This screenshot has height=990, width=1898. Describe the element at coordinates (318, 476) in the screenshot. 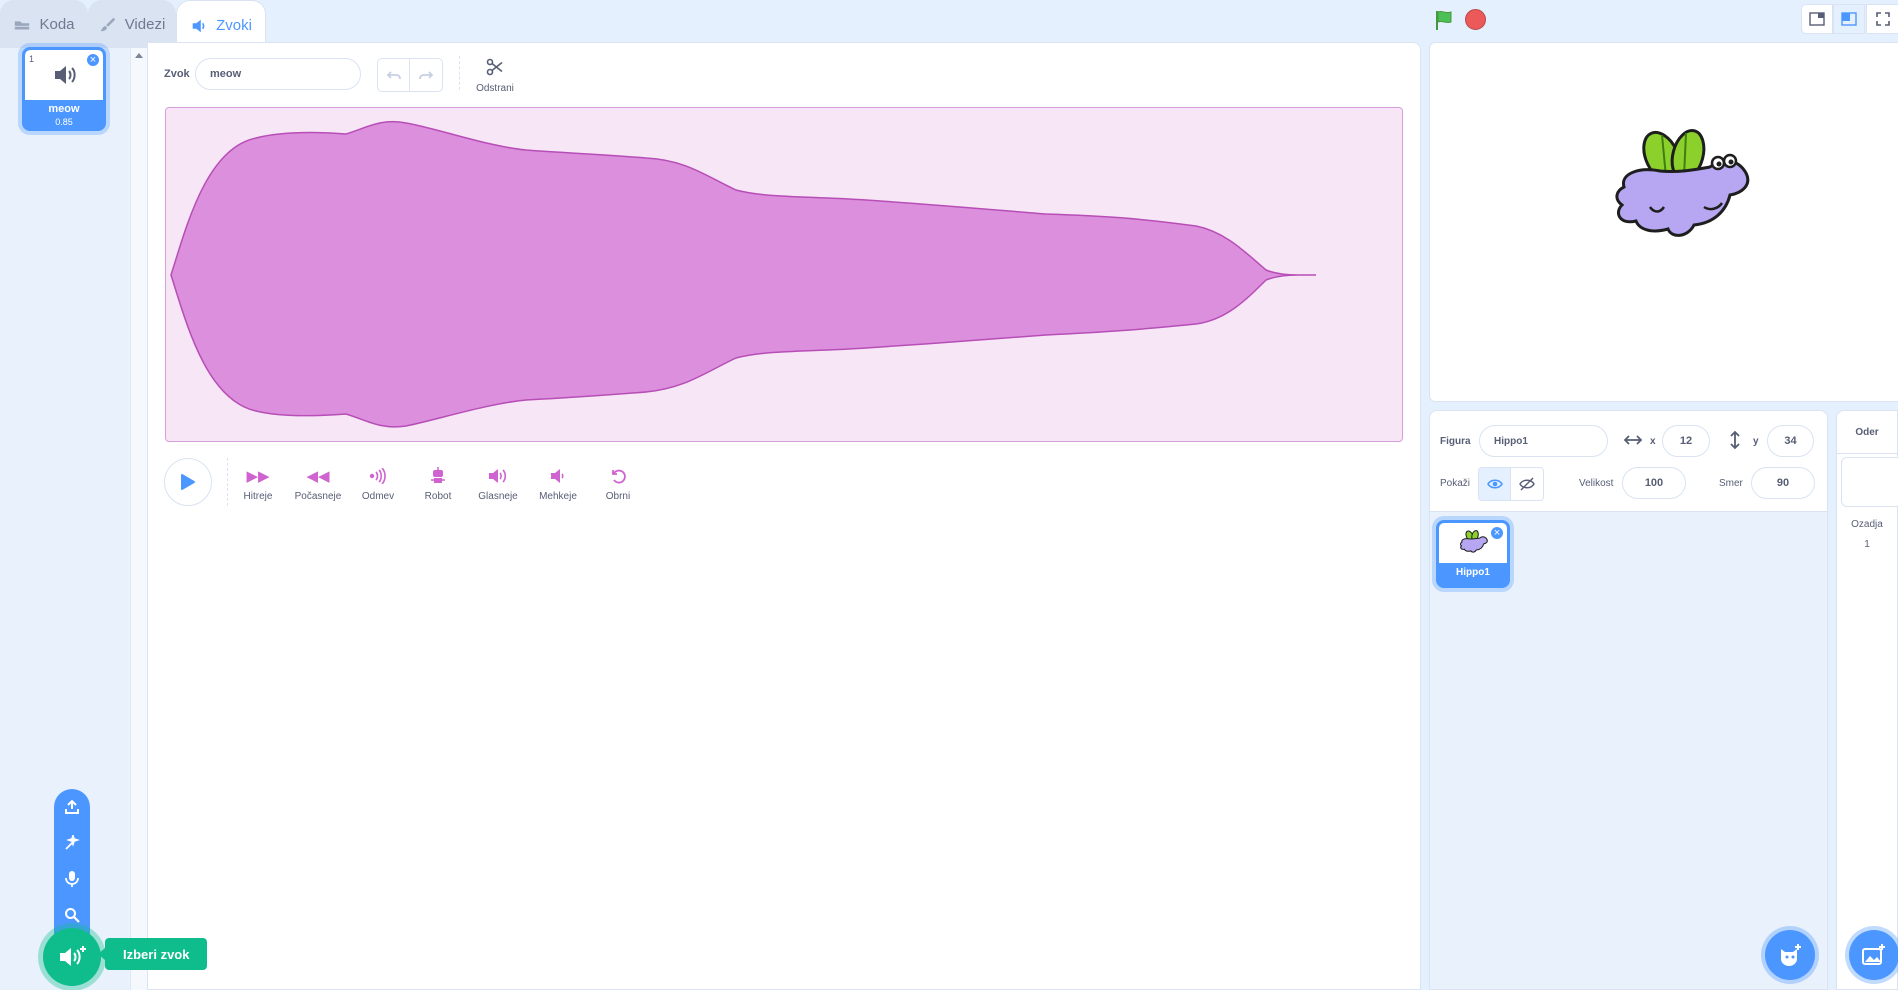

I see `slower-icon: ◀◀` at that location.